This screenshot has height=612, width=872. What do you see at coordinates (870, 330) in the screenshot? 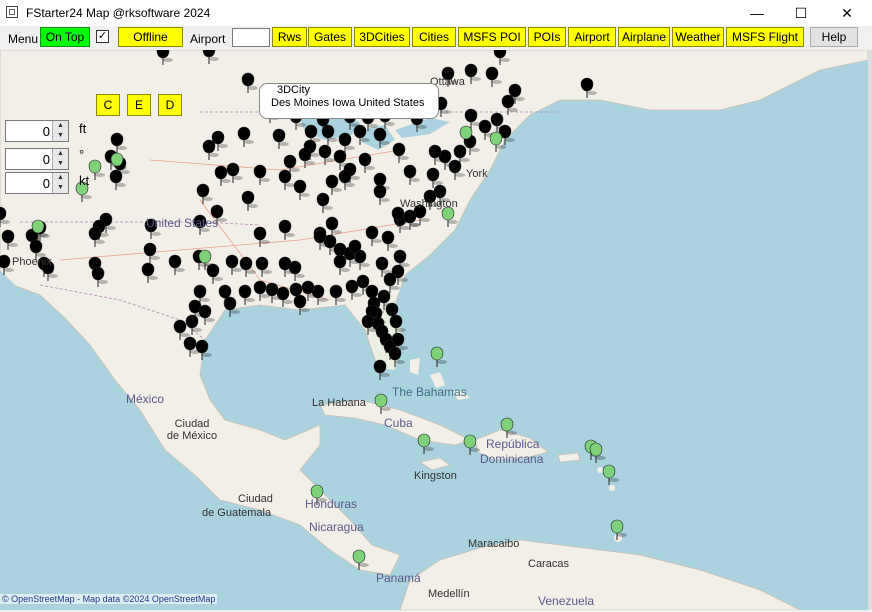
I see `map-scrollbar` at bounding box center [870, 330].